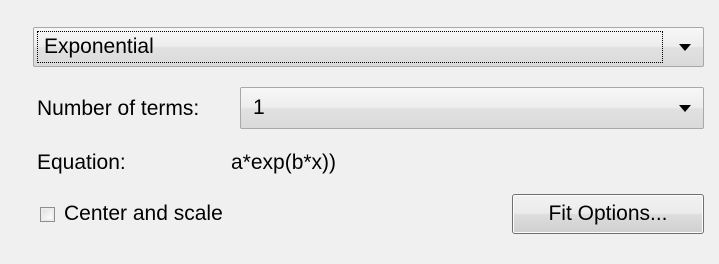 The height and width of the screenshot is (264, 719). I want to click on center-and-scale-checkbox, so click(47, 214).